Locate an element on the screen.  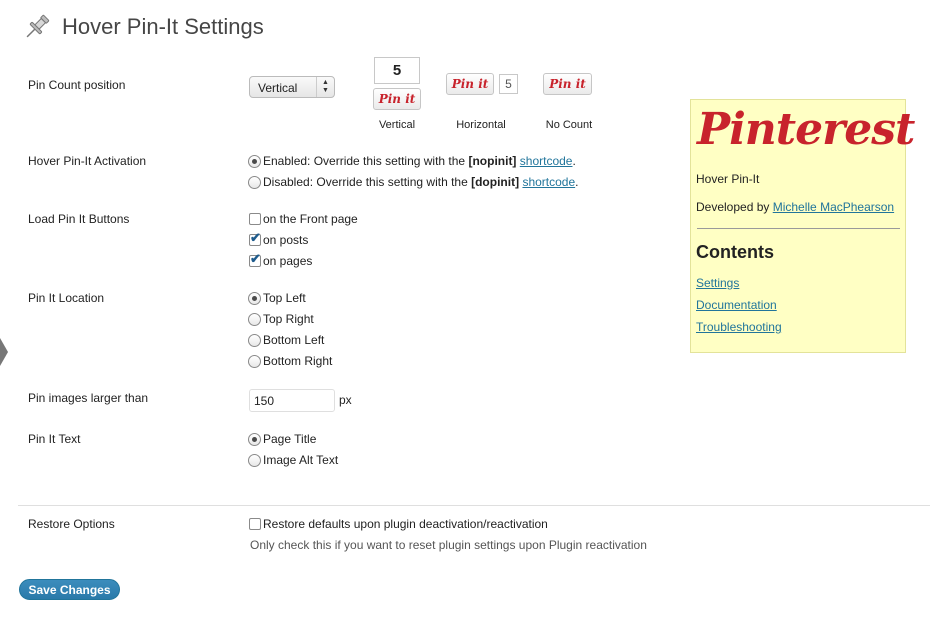
min-size-label: Pin images larger than is located at coordinates (88, 398).